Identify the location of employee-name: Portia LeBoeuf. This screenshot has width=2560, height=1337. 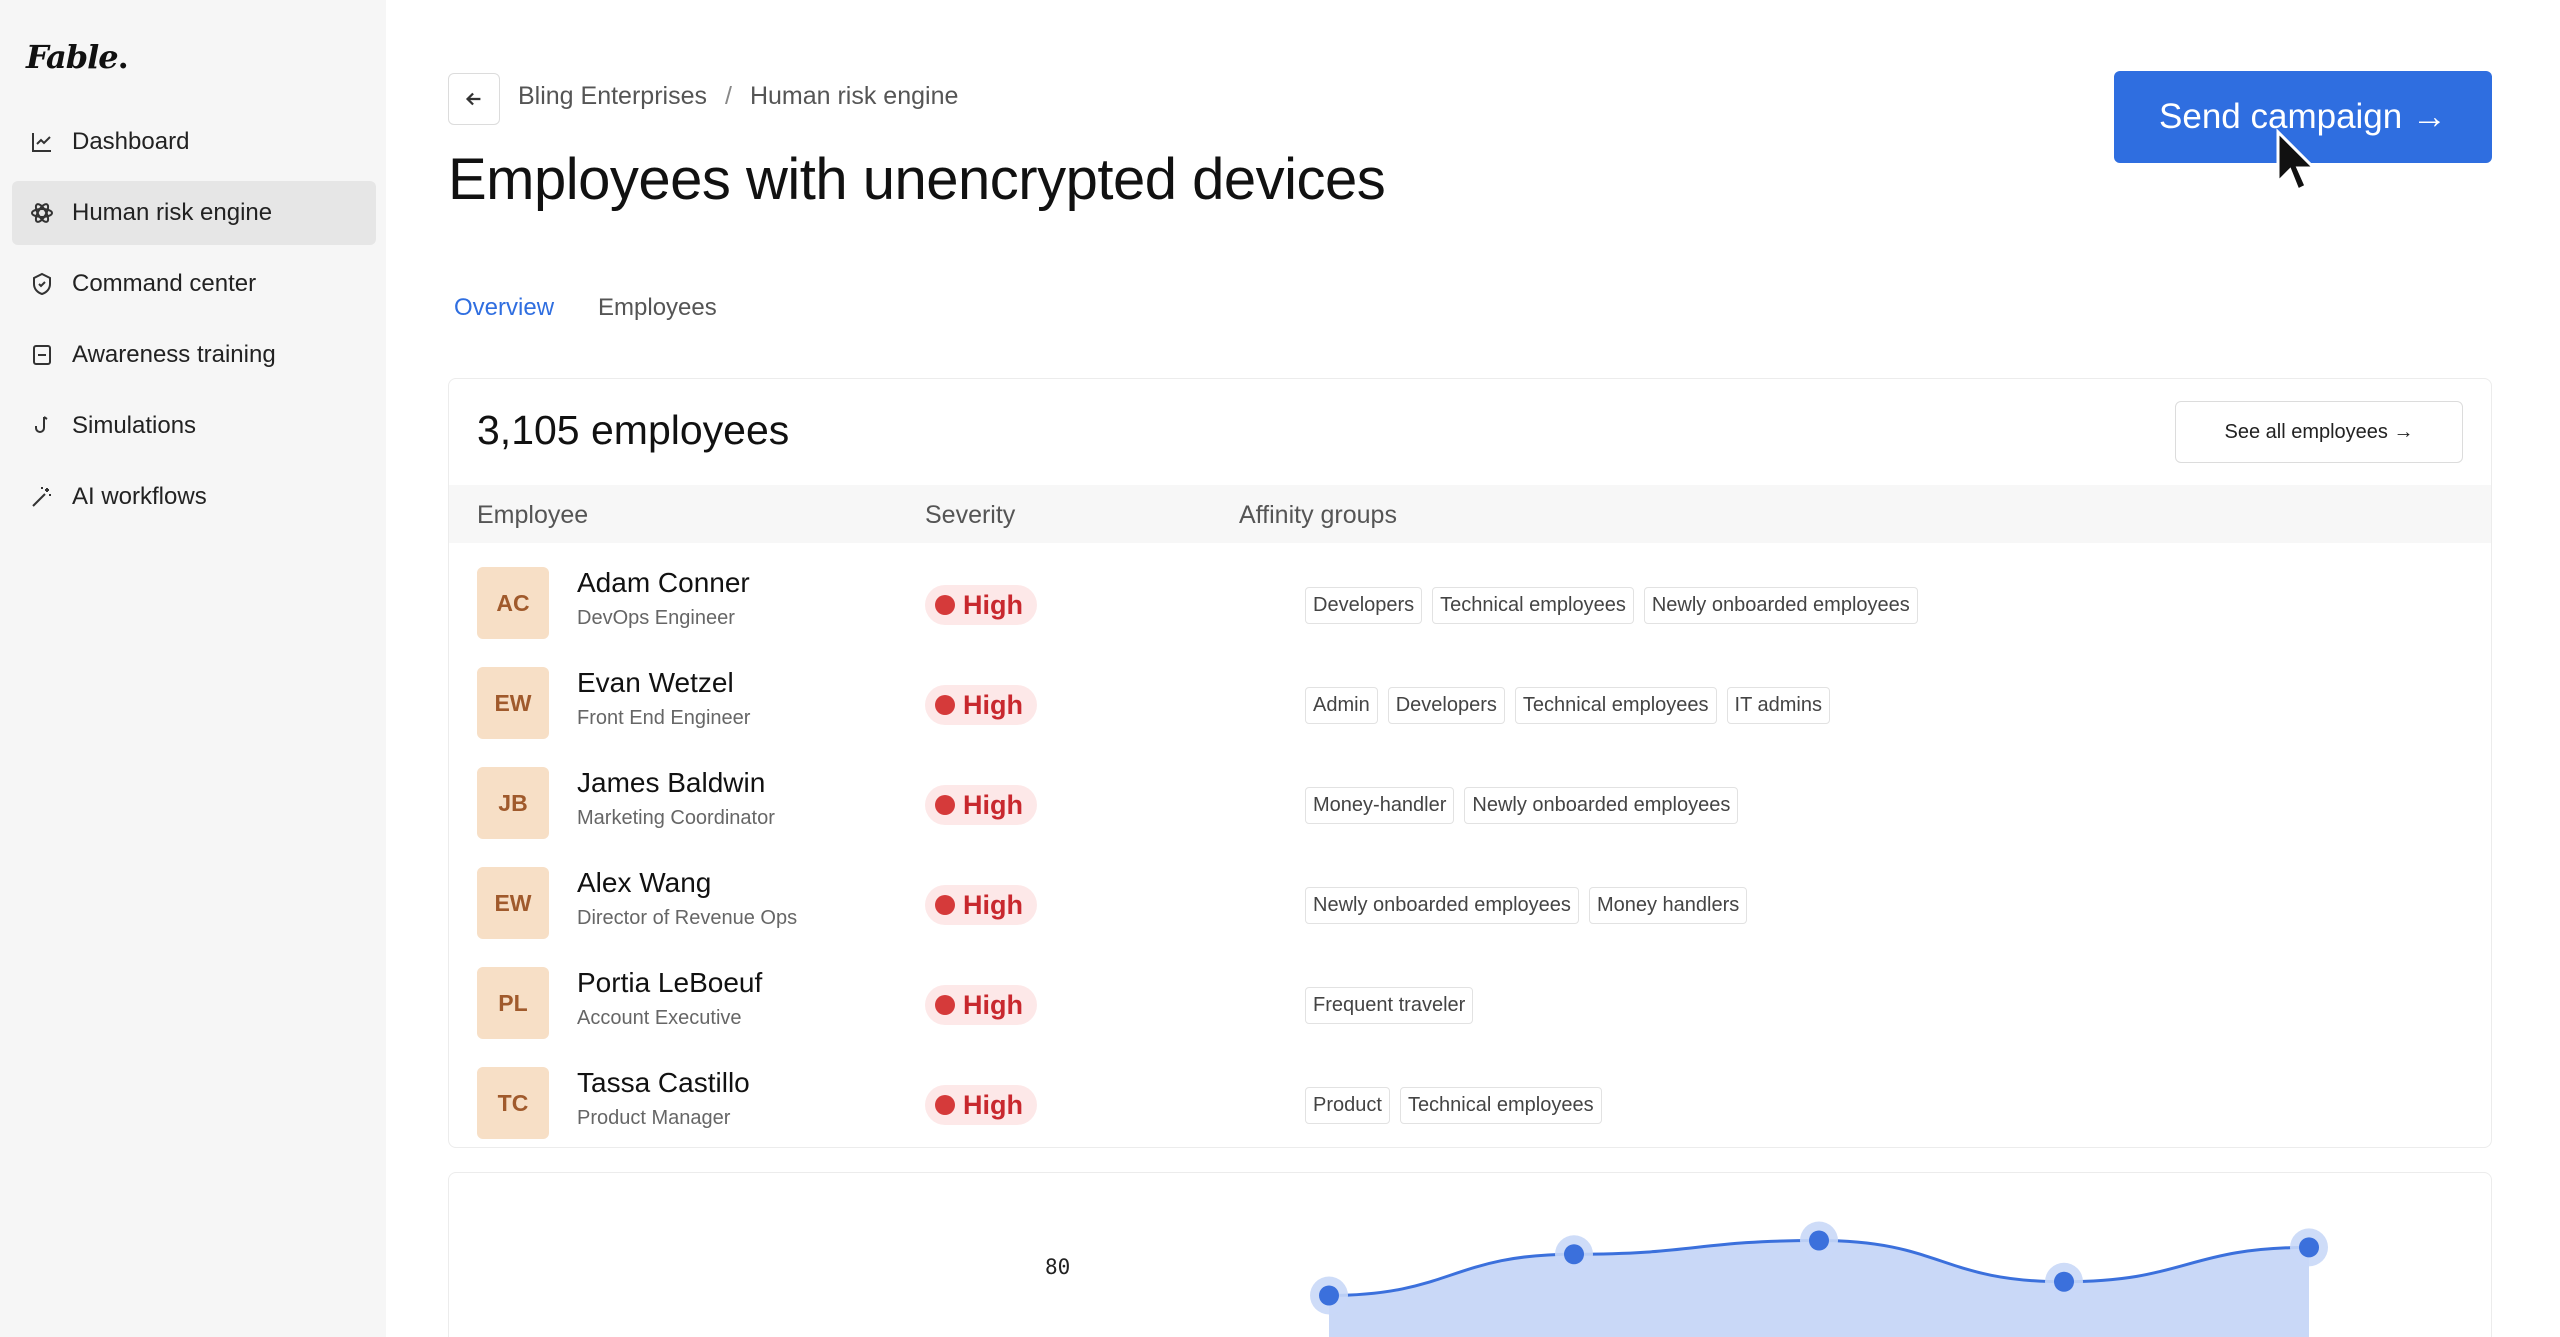
(669, 983).